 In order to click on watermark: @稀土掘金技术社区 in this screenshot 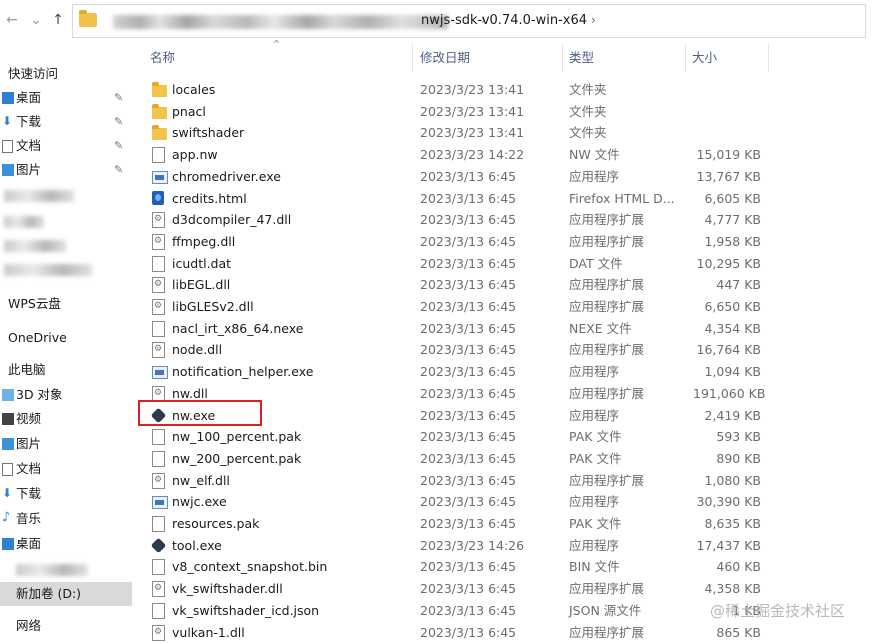, I will do `click(777, 610)`.